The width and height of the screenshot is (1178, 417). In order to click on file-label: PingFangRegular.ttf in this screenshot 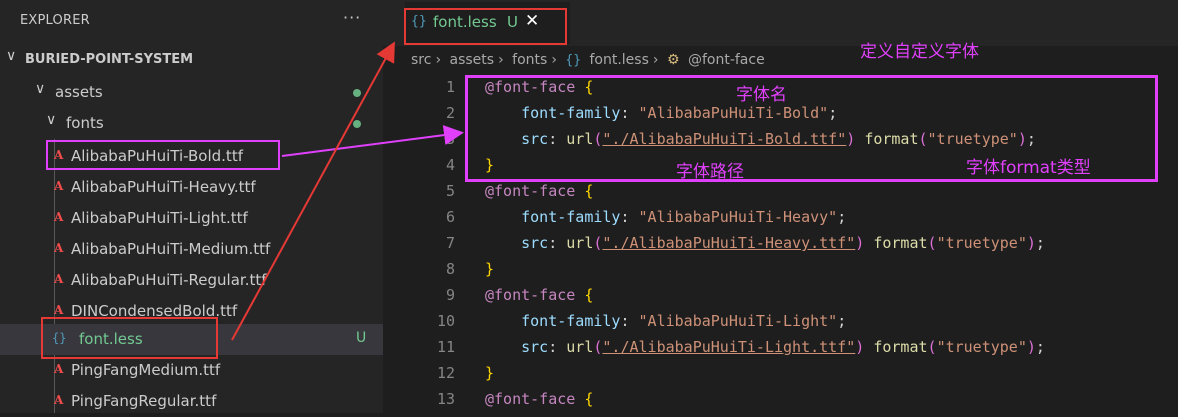, I will do `click(144, 401)`.